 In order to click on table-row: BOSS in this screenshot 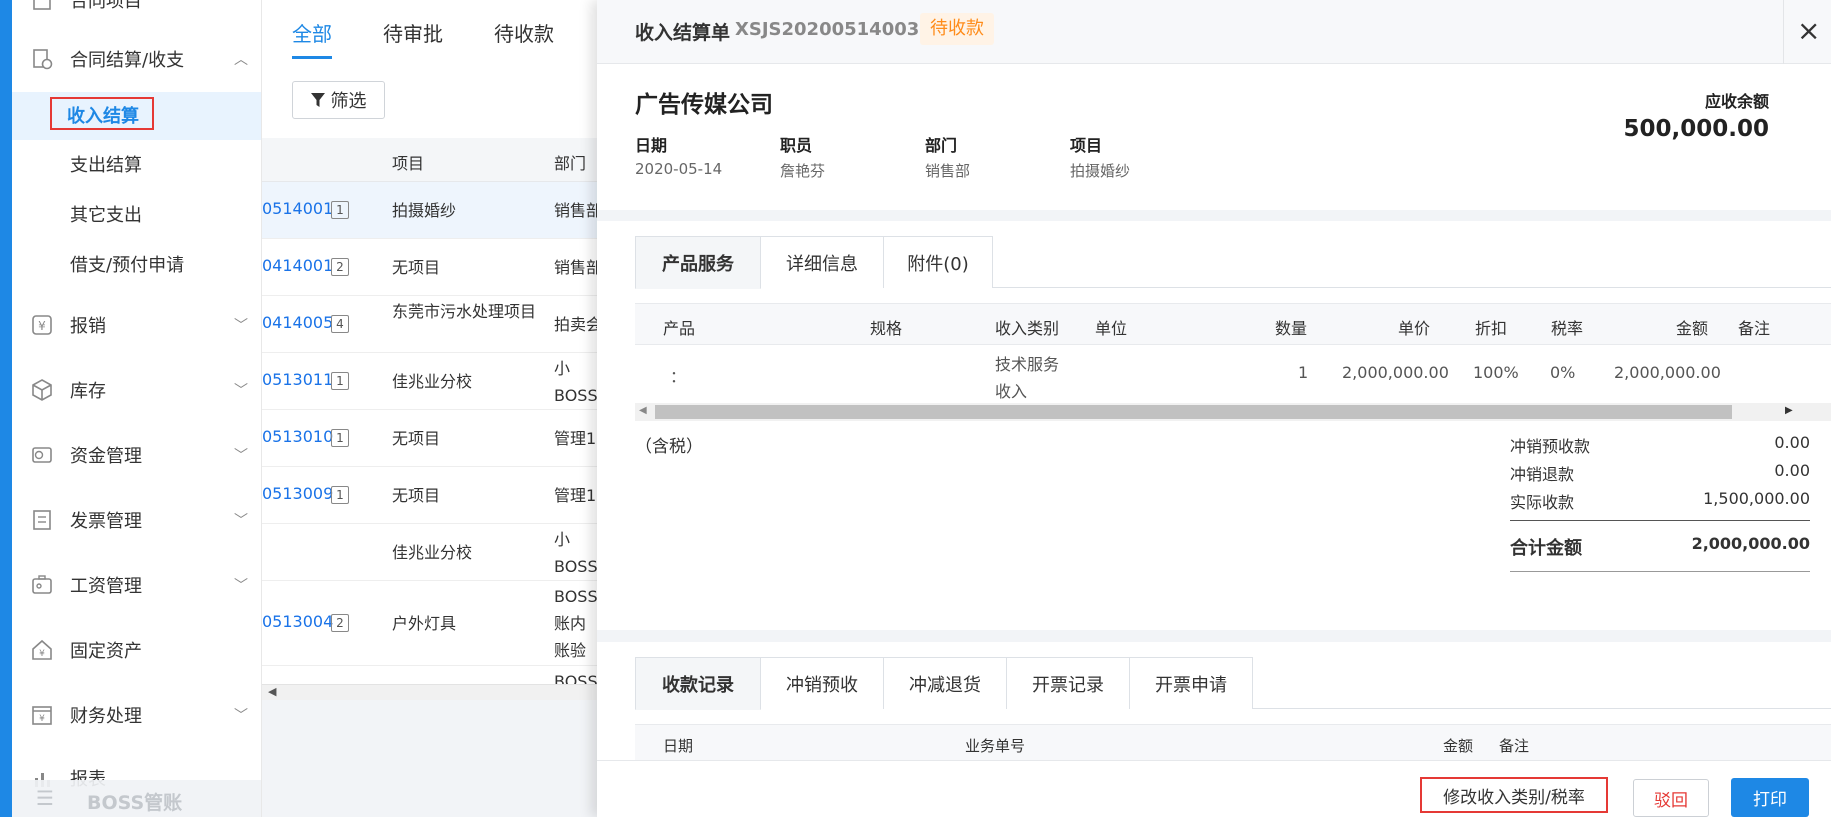, I will do `click(429, 675)`.